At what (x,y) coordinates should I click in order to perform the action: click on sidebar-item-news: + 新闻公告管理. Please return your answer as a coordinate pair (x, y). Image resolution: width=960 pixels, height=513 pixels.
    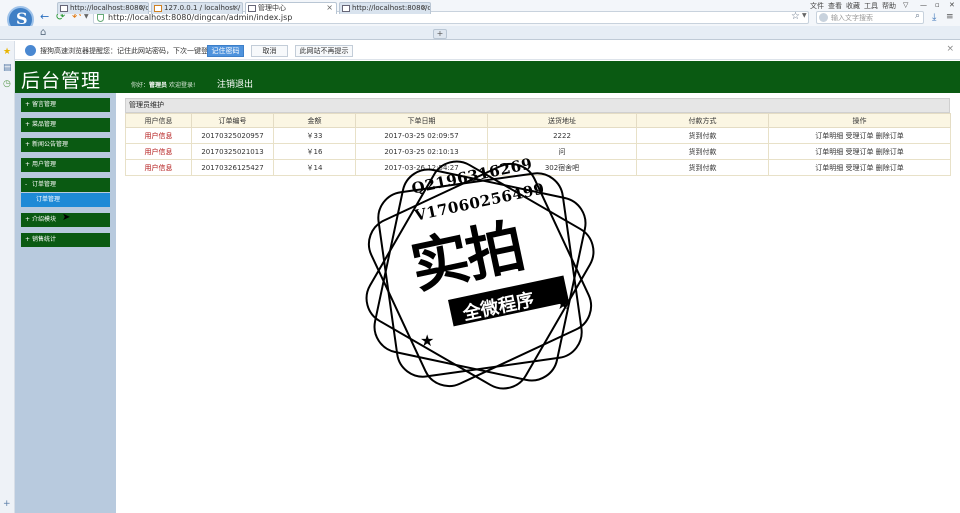
    Looking at the image, I should click on (65, 145).